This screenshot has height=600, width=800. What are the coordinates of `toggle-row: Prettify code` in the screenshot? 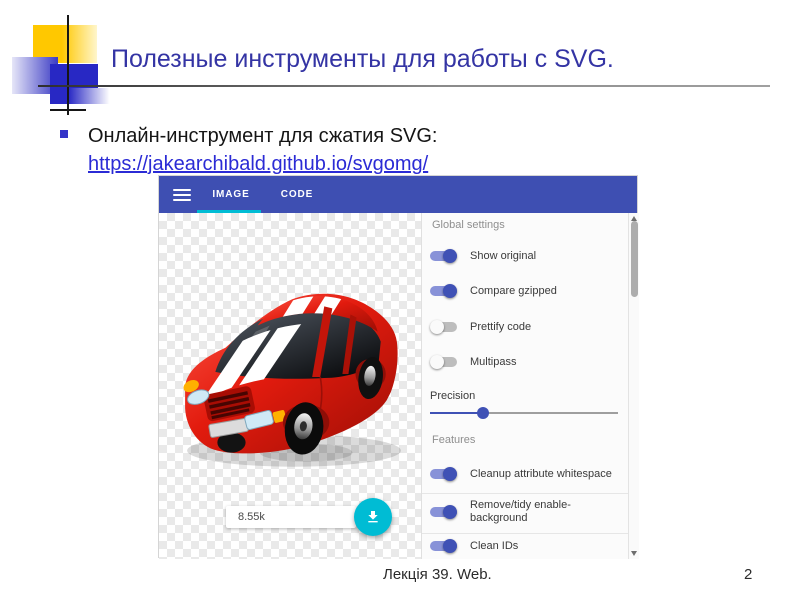 It's located at (527, 327).